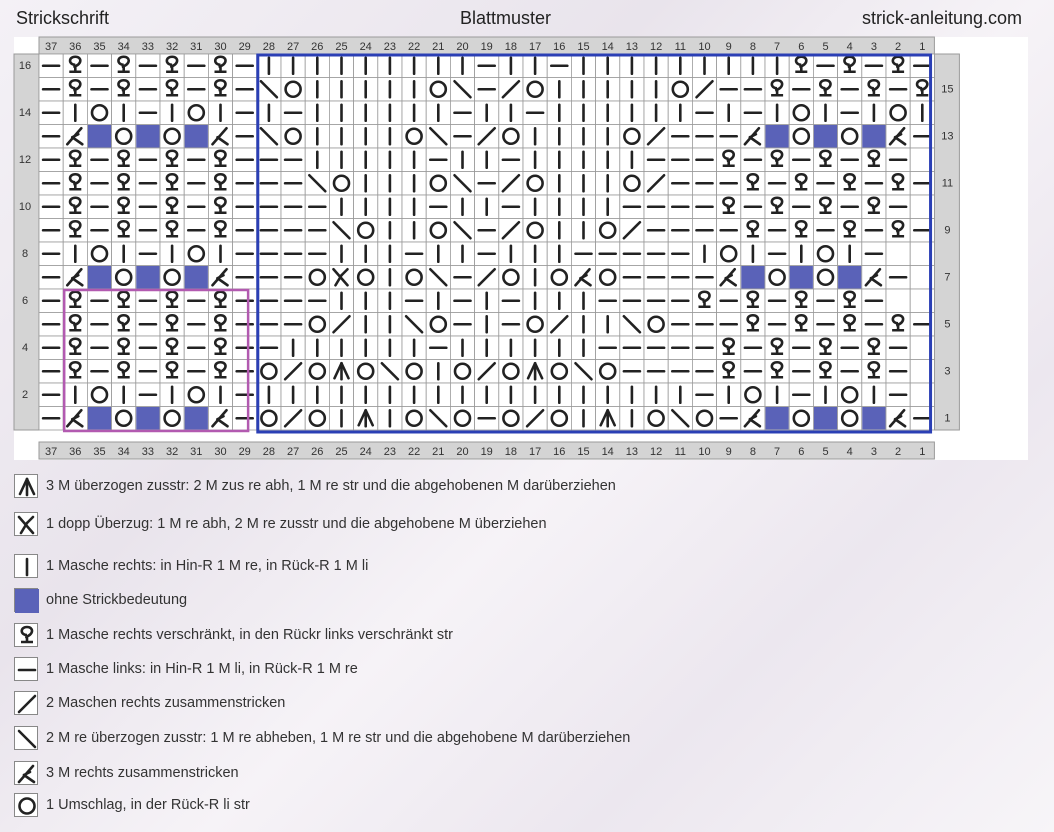 The image size is (1054, 832). Describe the element at coordinates (25, 207) in the screenshot. I see `row-number-left: 10` at that location.